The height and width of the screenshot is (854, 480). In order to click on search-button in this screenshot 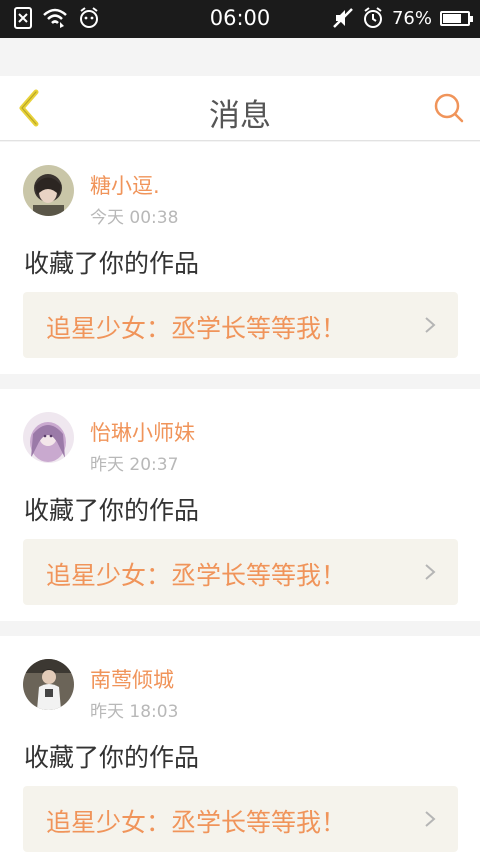, I will do `click(449, 108)`.